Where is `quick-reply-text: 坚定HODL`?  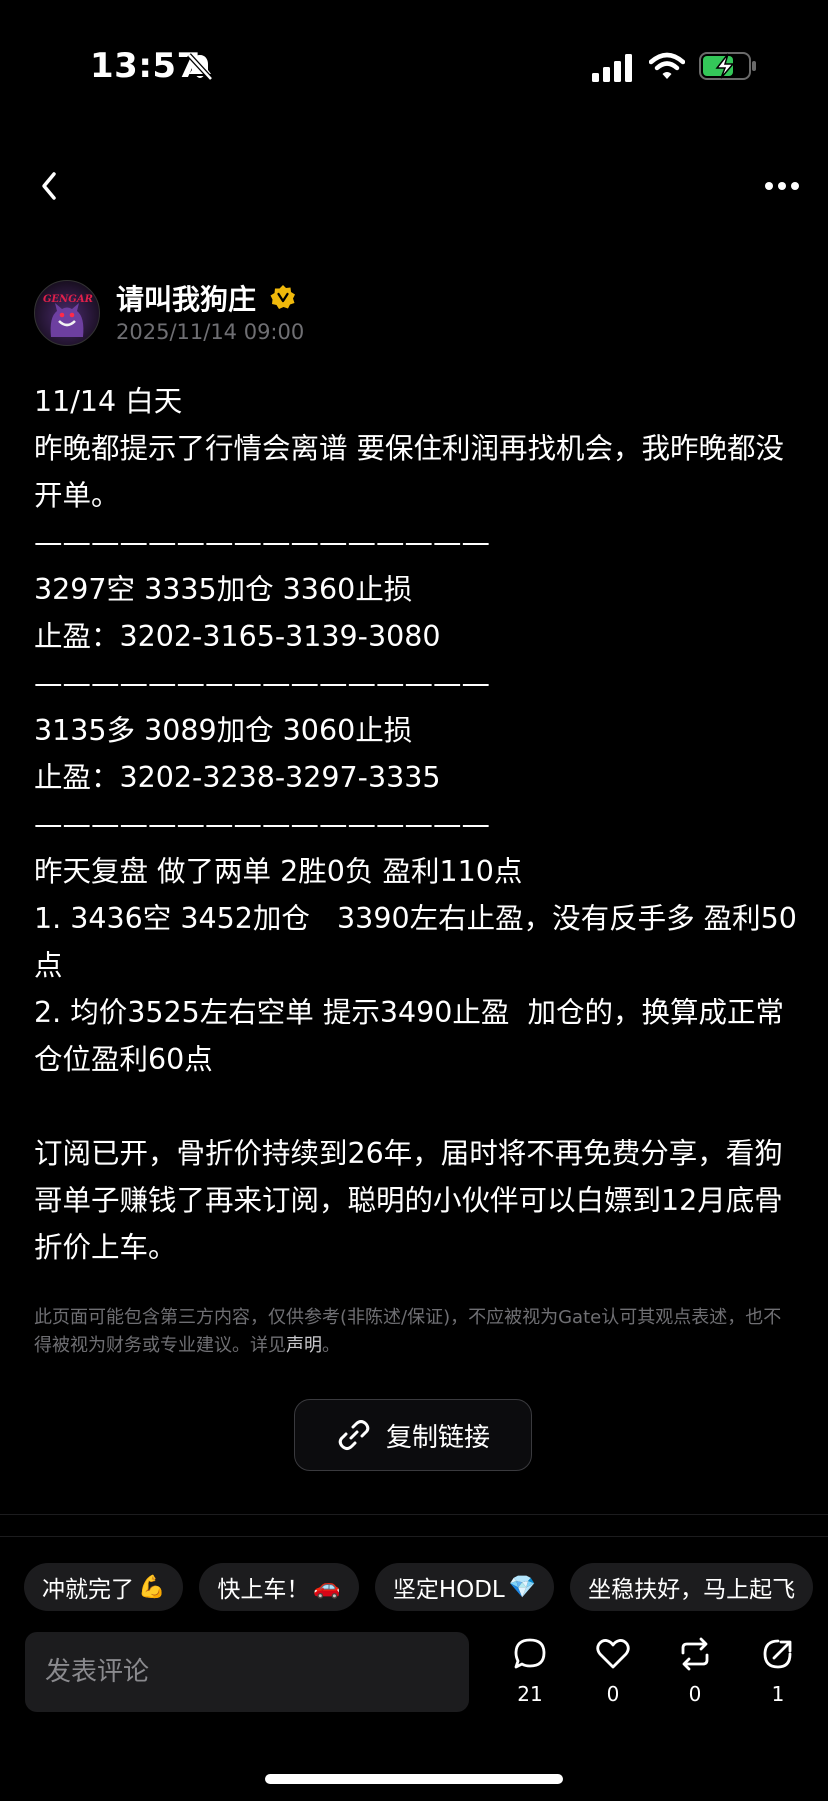 quick-reply-text: 坚定HODL is located at coordinates (448, 1590).